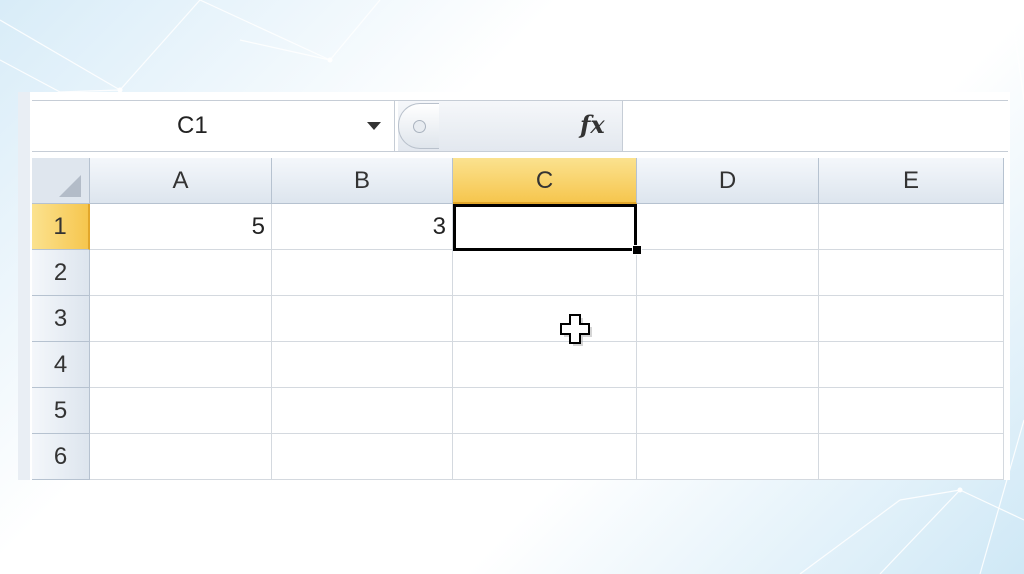  Describe the element at coordinates (181, 273) in the screenshot. I see `cell-a2` at that location.